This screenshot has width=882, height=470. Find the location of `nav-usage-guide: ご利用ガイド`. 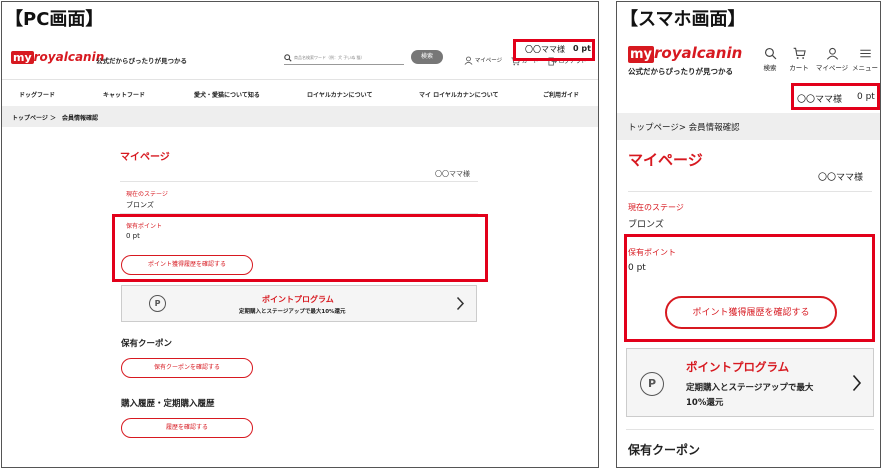

nav-usage-guide: ご利用ガイド is located at coordinates (561, 94).